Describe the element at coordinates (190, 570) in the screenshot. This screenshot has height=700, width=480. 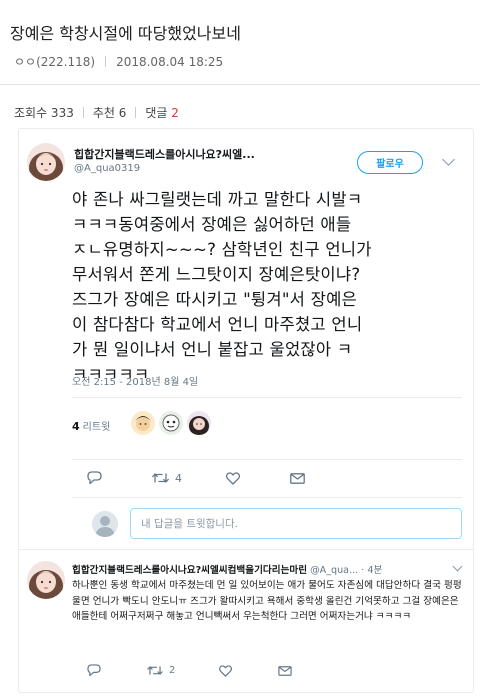
I see `reply-display-name: 힙합간지블랙드레스를아시나요?씨엘씨컴백을기다리는마린` at that location.